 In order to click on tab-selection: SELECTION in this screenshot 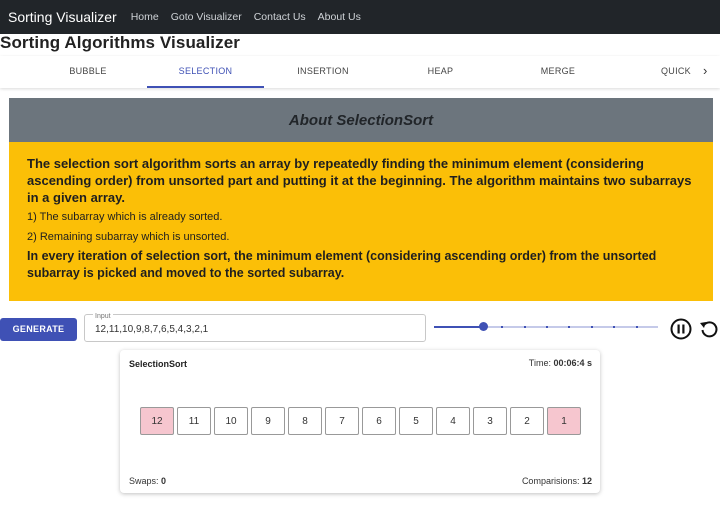, I will do `click(205, 72)`.